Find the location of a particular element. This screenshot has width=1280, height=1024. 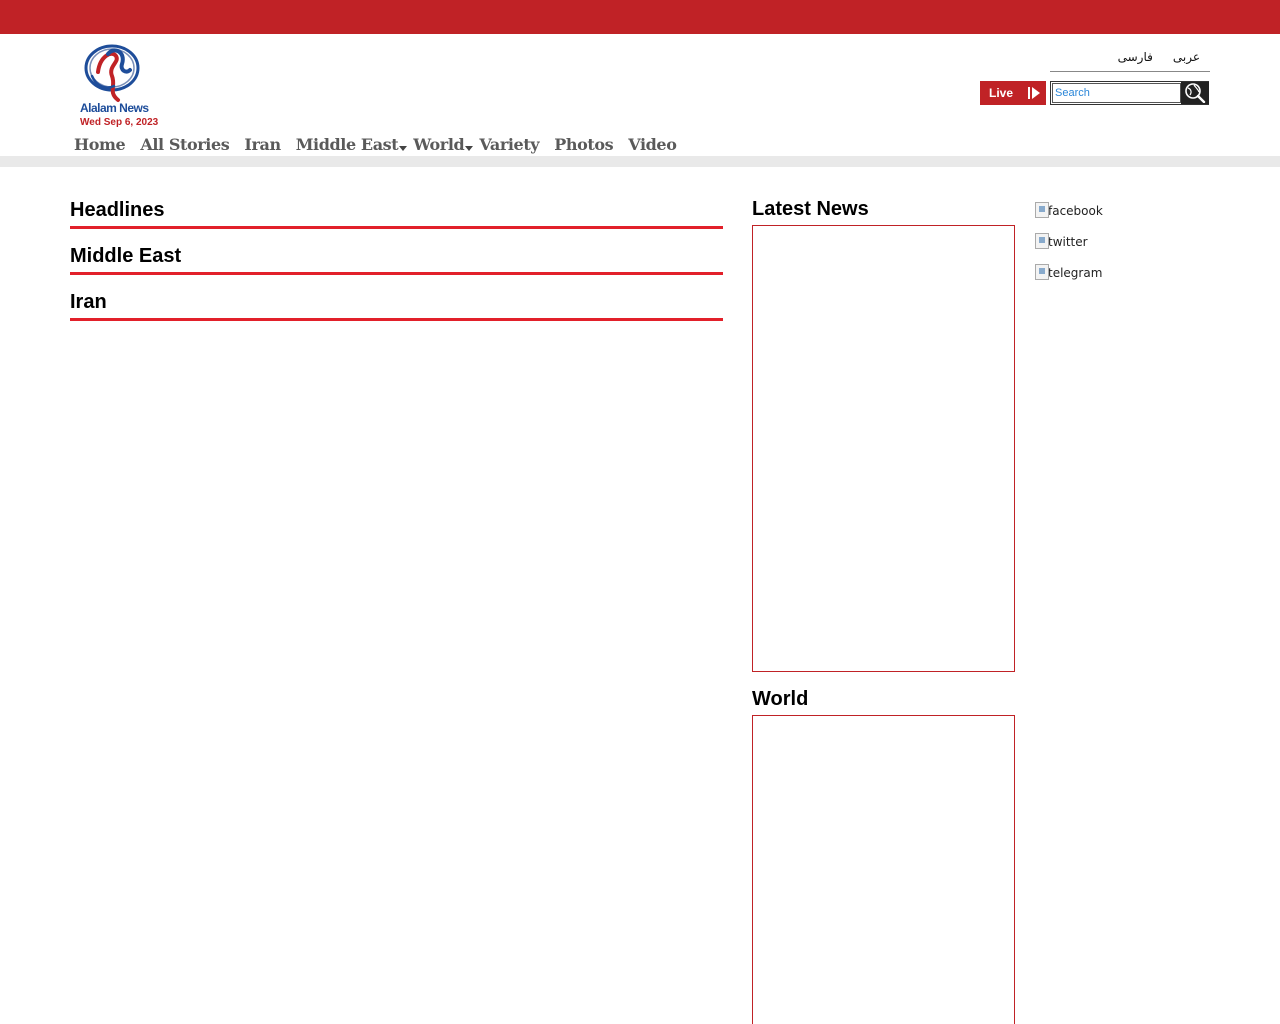

facebook-icon is located at coordinates (1042, 210).